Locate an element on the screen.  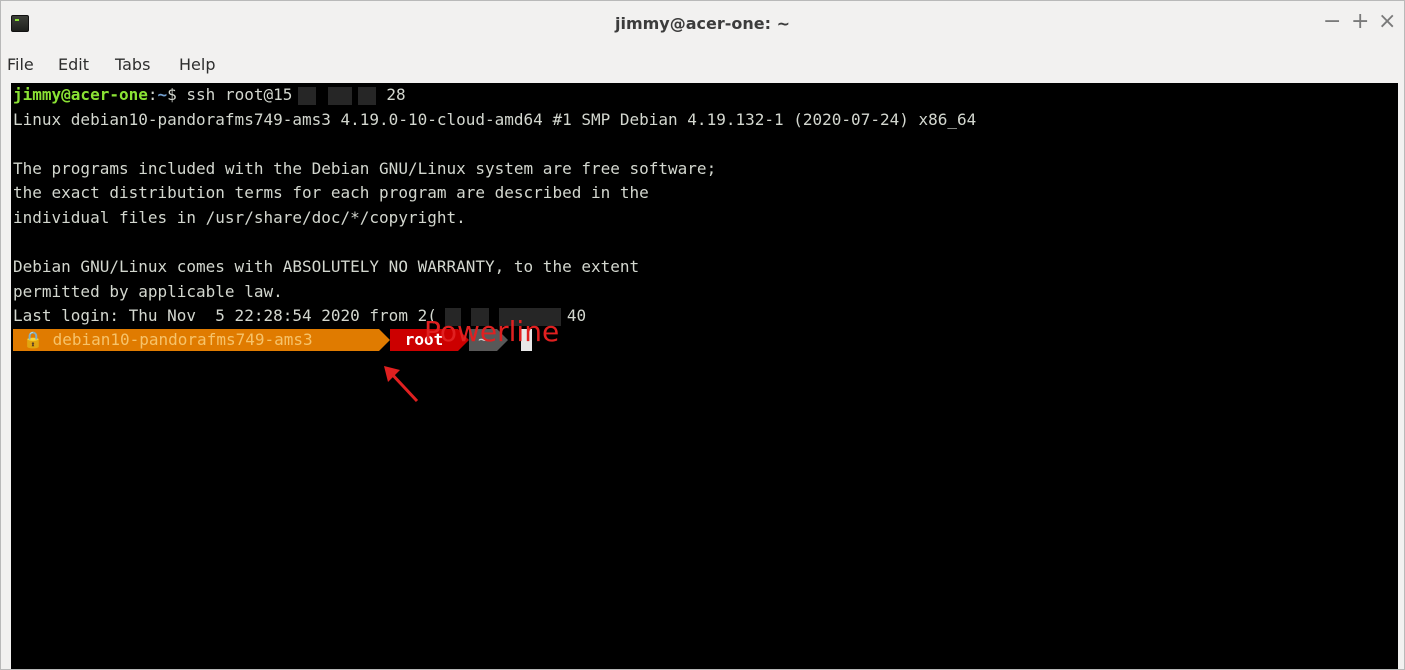
prompt-user-host: jimmy@acer-one is located at coordinates (80, 94).